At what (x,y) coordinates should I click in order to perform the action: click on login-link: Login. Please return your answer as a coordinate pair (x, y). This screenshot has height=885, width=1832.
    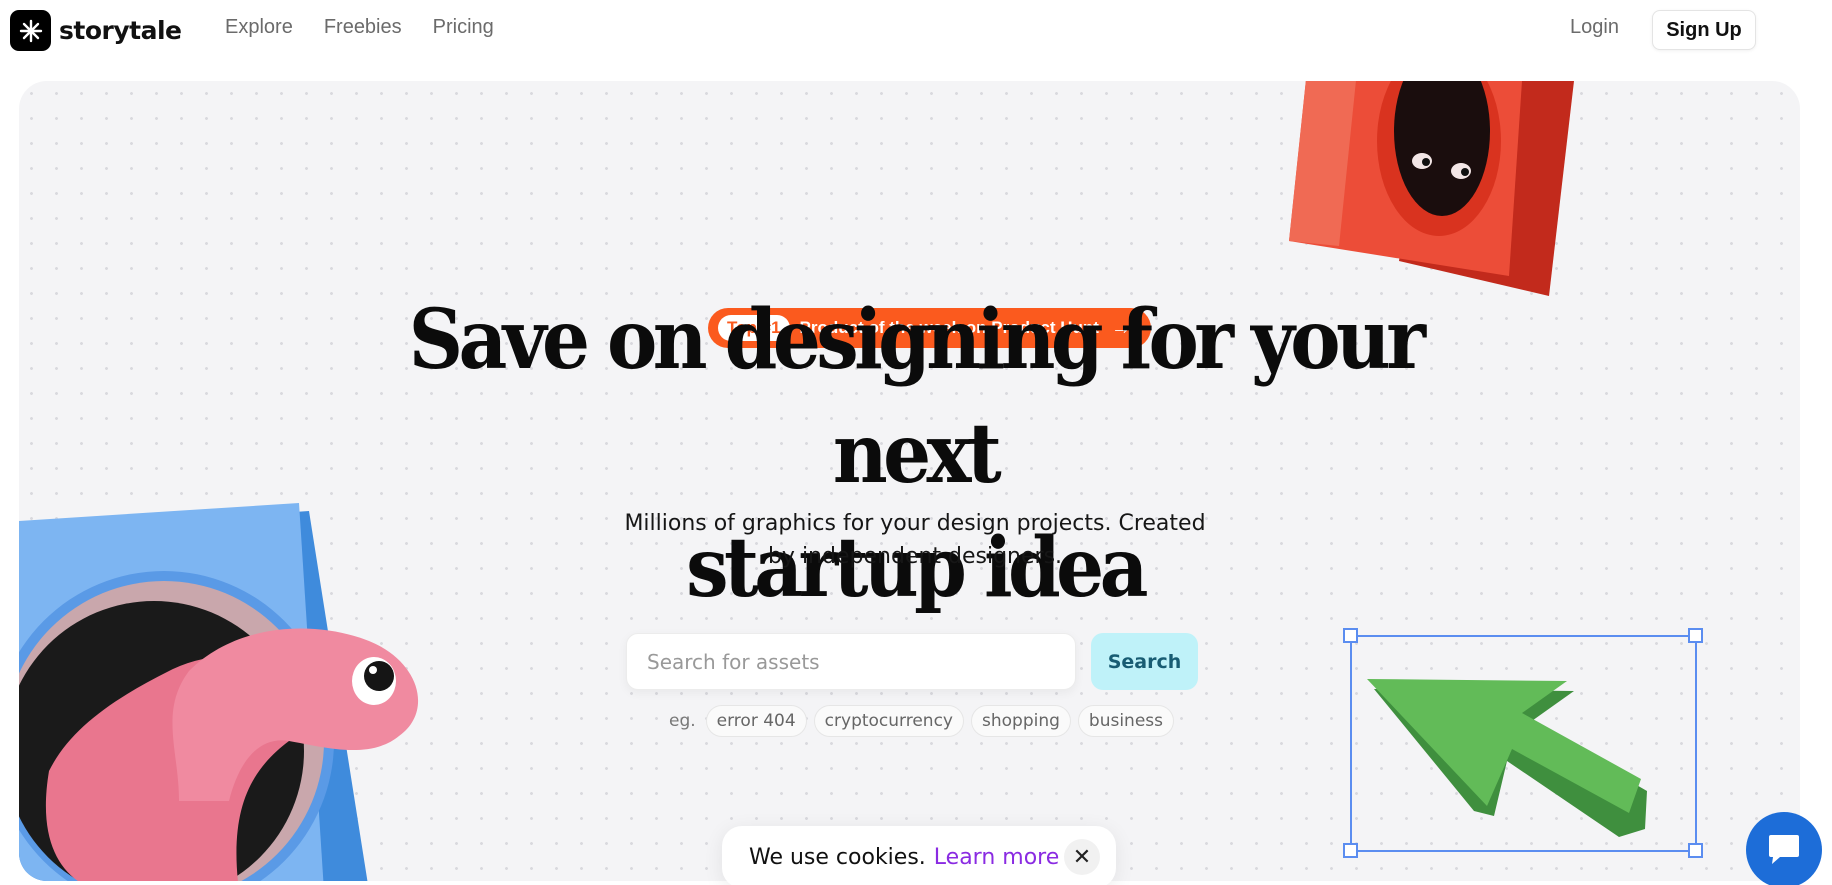
    Looking at the image, I should click on (1594, 27).